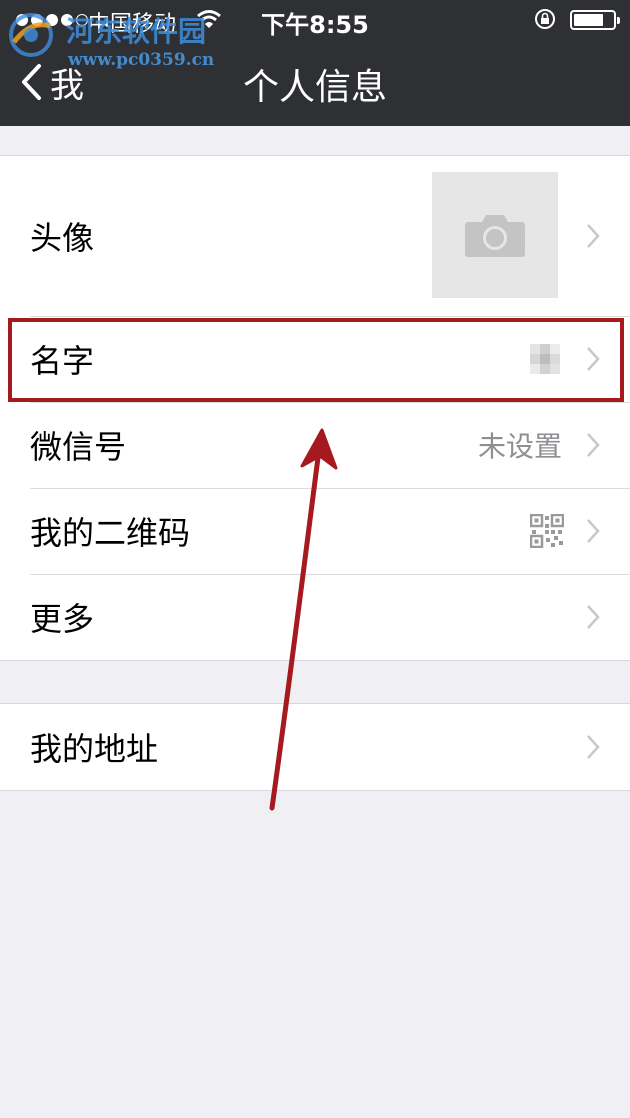 Image resolution: width=630 pixels, height=1118 pixels. I want to click on avatar-row: 头像, so click(315, 236).